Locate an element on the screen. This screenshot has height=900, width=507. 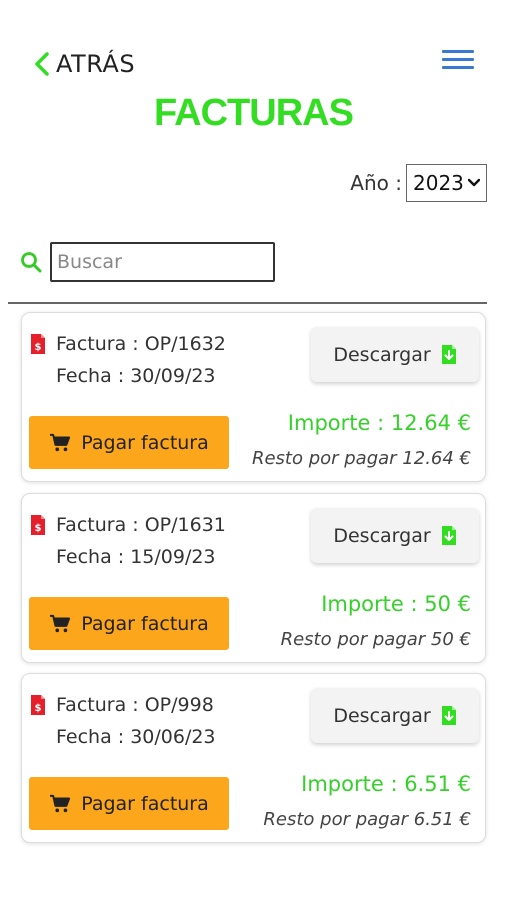
page-title: FACTURAS is located at coordinates (254, 113).